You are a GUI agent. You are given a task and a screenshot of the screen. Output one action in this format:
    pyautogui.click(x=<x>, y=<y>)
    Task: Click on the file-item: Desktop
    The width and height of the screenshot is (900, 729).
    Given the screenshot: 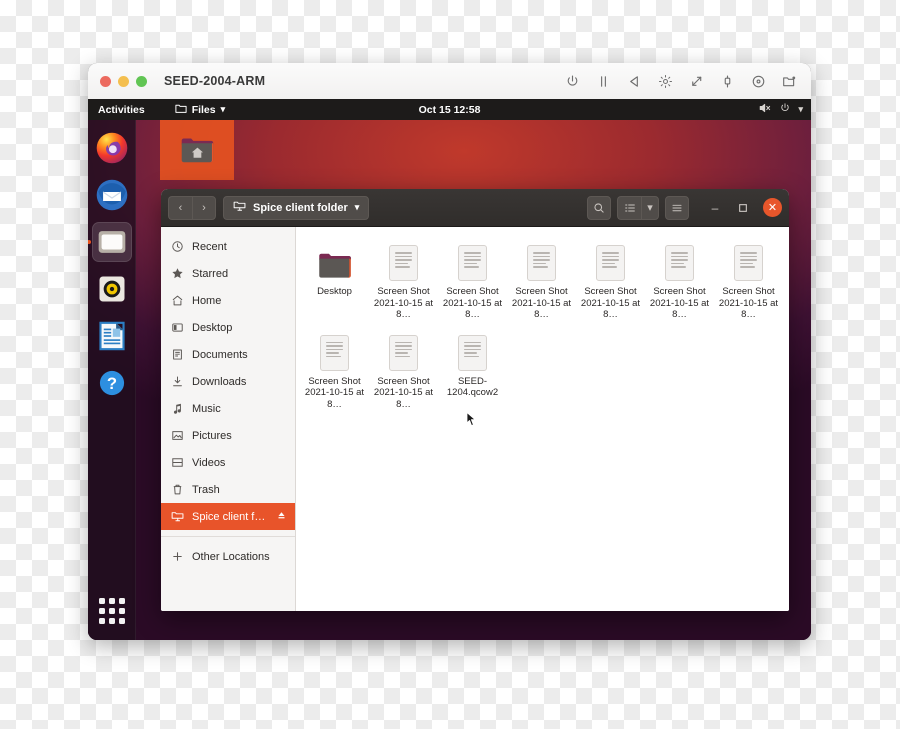 What is the action you would take?
    pyautogui.click(x=334, y=280)
    